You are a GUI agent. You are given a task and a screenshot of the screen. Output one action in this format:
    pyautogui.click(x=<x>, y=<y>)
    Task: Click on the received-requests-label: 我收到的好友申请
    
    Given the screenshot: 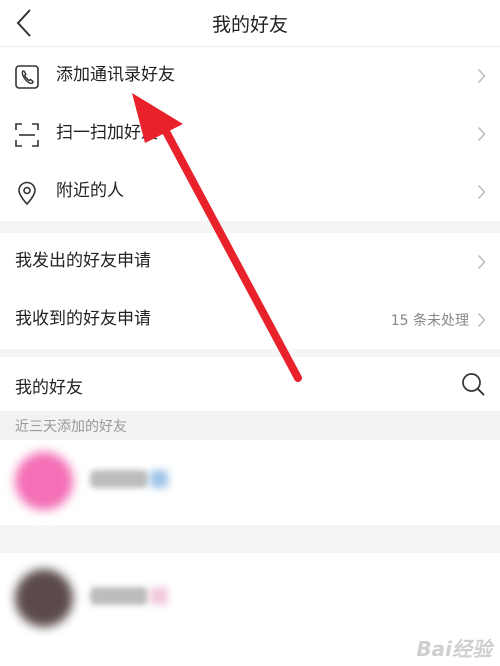 What is the action you would take?
    pyautogui.click(x=83, y=319)
    